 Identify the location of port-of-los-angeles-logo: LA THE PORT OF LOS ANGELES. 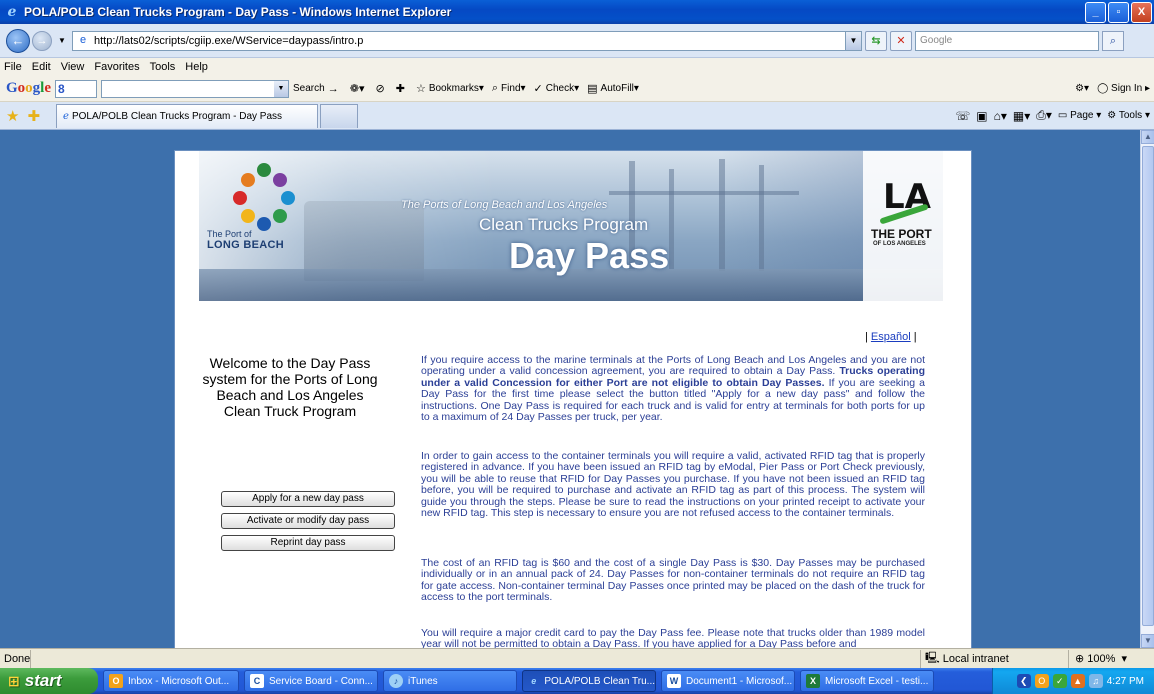
(903, 226).